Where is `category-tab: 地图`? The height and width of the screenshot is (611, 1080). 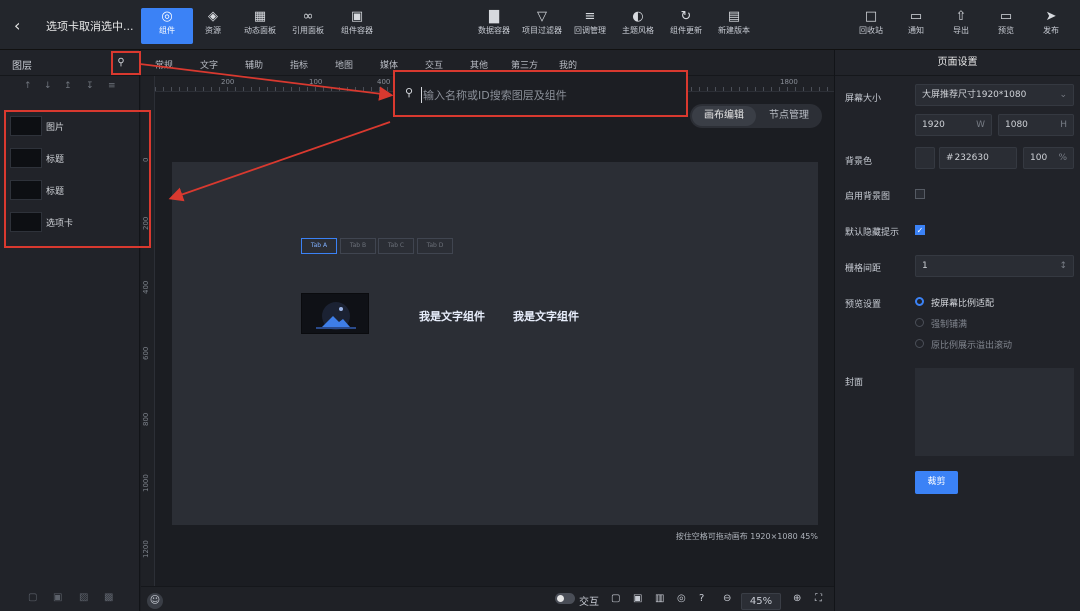
category-tab: 地图 is located at coordinates (344, 64).